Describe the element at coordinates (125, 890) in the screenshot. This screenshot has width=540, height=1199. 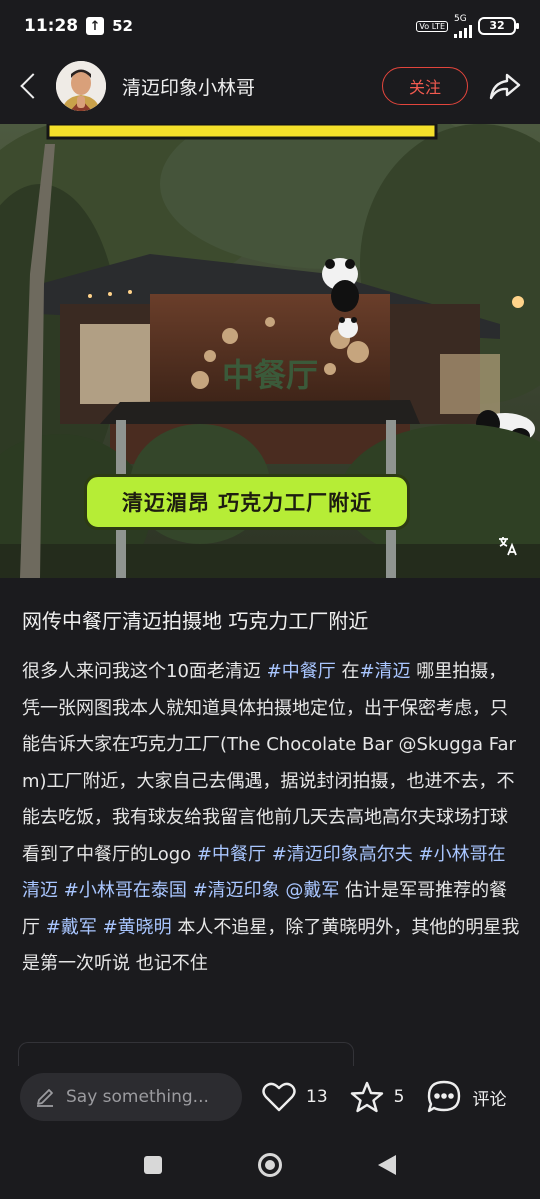
I see `hashtag-link: #小林哥在泰国` at that location.